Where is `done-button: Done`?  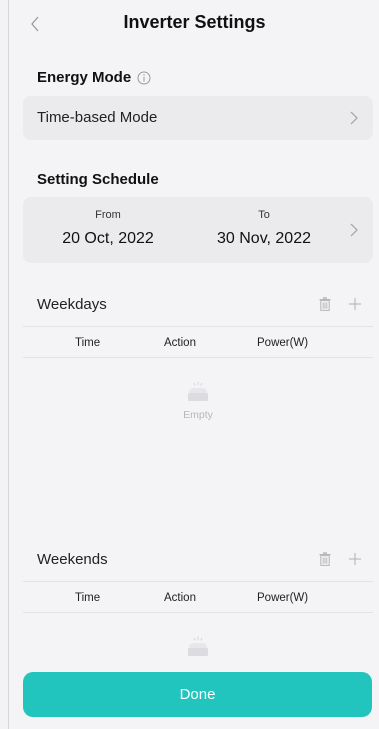 done-button: Done is located at coordinates (197, 694).